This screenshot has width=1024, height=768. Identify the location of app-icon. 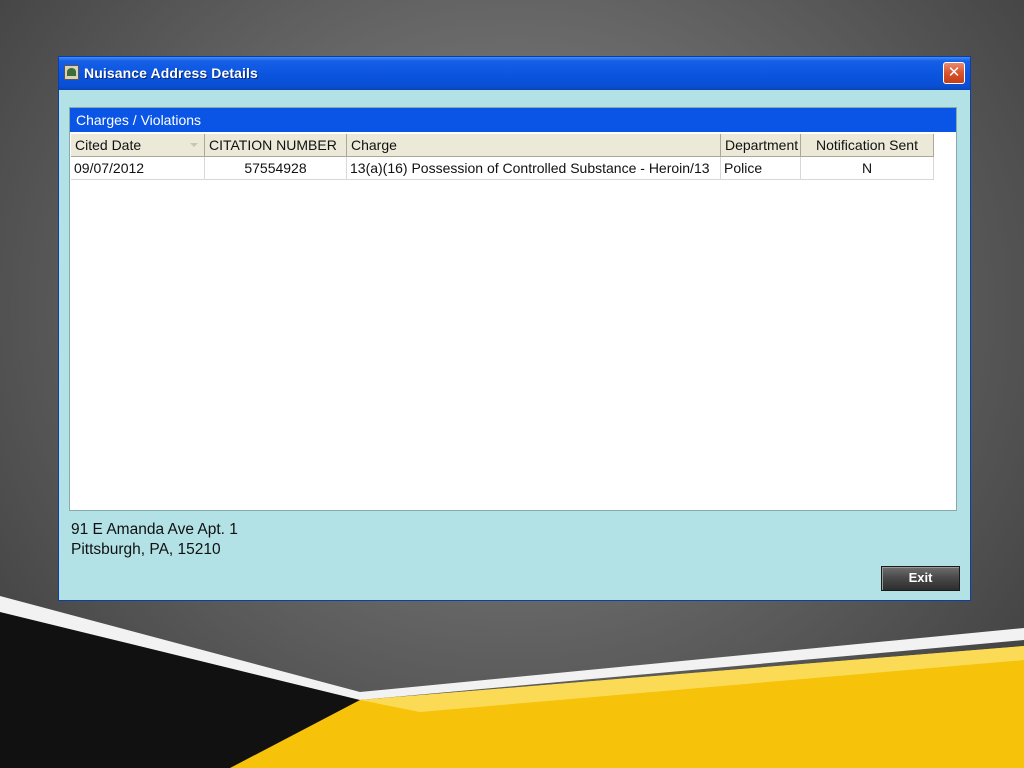
(71, 72).